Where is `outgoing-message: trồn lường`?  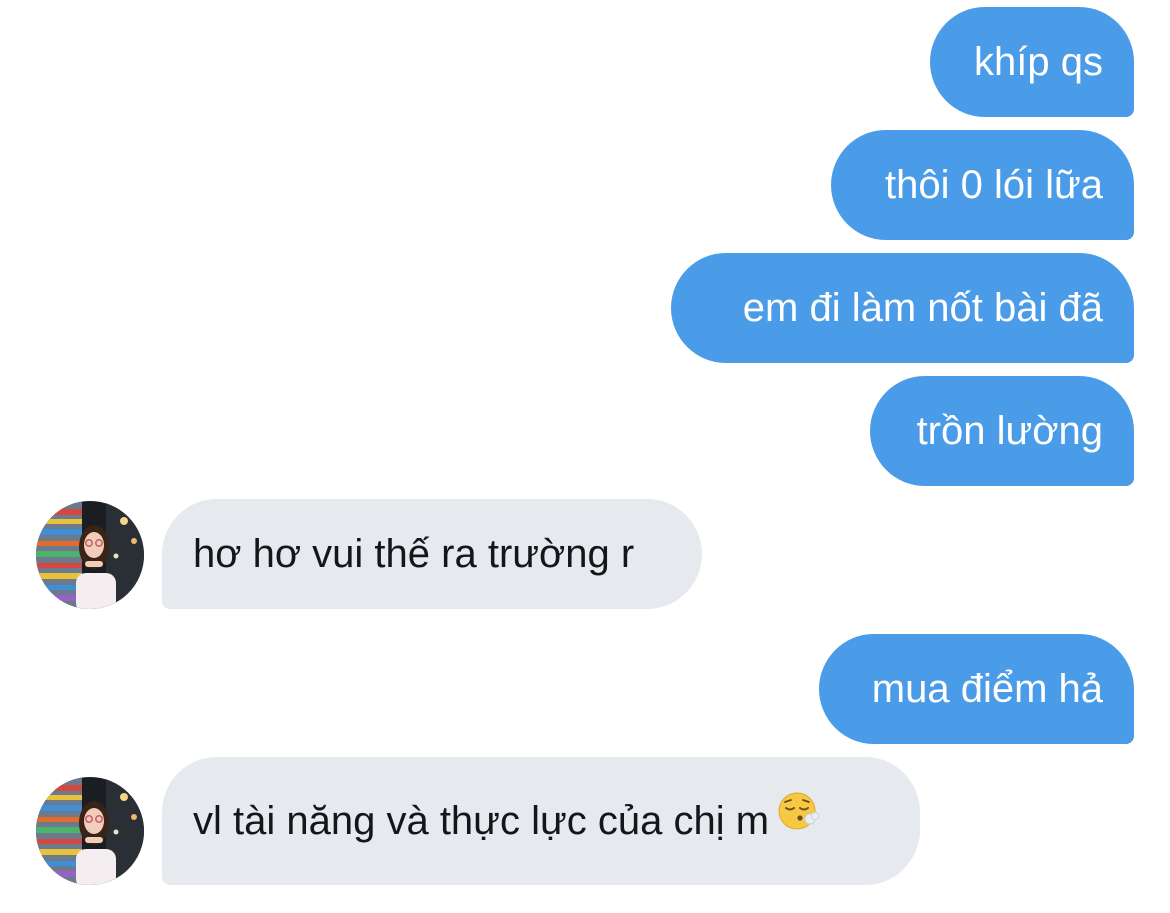
outgoing-message: trồn lường is located at coordinates (1002, 431).